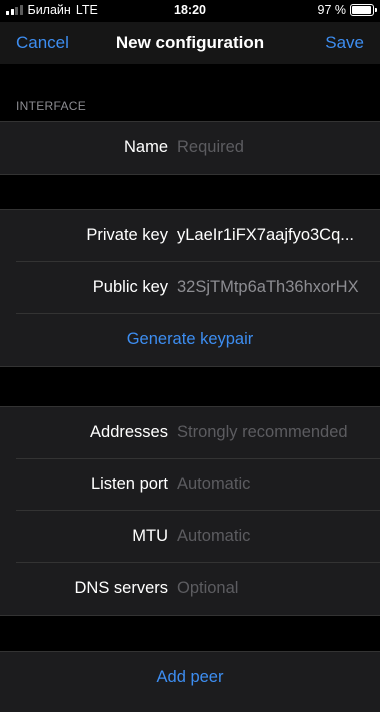  Describe the element at coordinates (145, 147) in the screenshot. I see `name-label: Name` at that location.